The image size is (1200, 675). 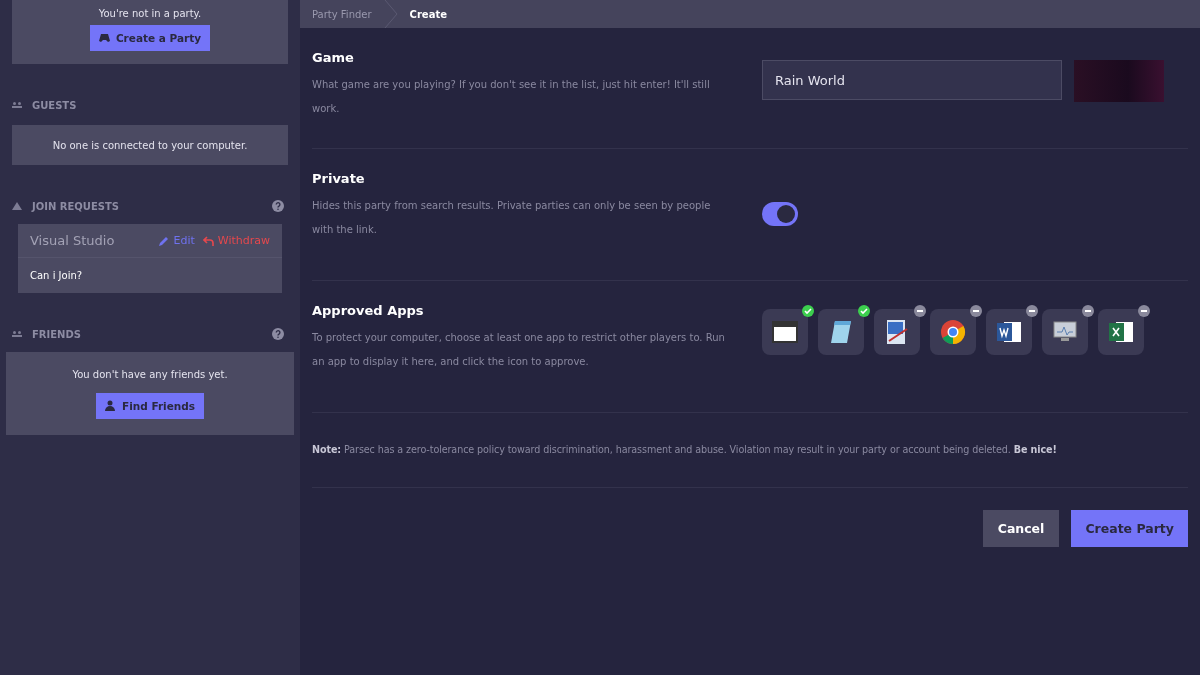 I want to click on private-toggle, so click(x=780, y=214).